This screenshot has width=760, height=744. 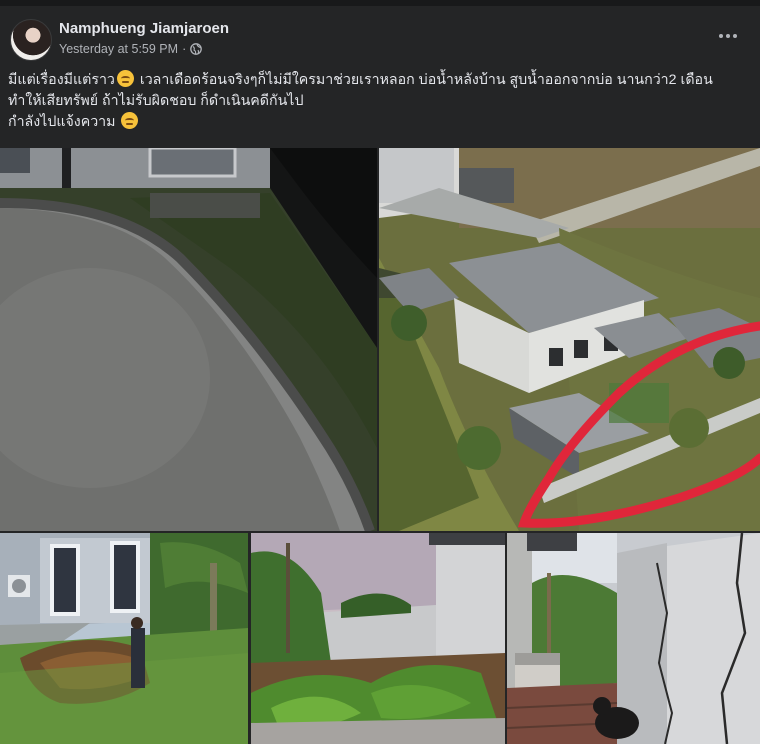 I want to click on post-timestamp: Yesterday at 5:59 PM, so click(x=118, y=49).